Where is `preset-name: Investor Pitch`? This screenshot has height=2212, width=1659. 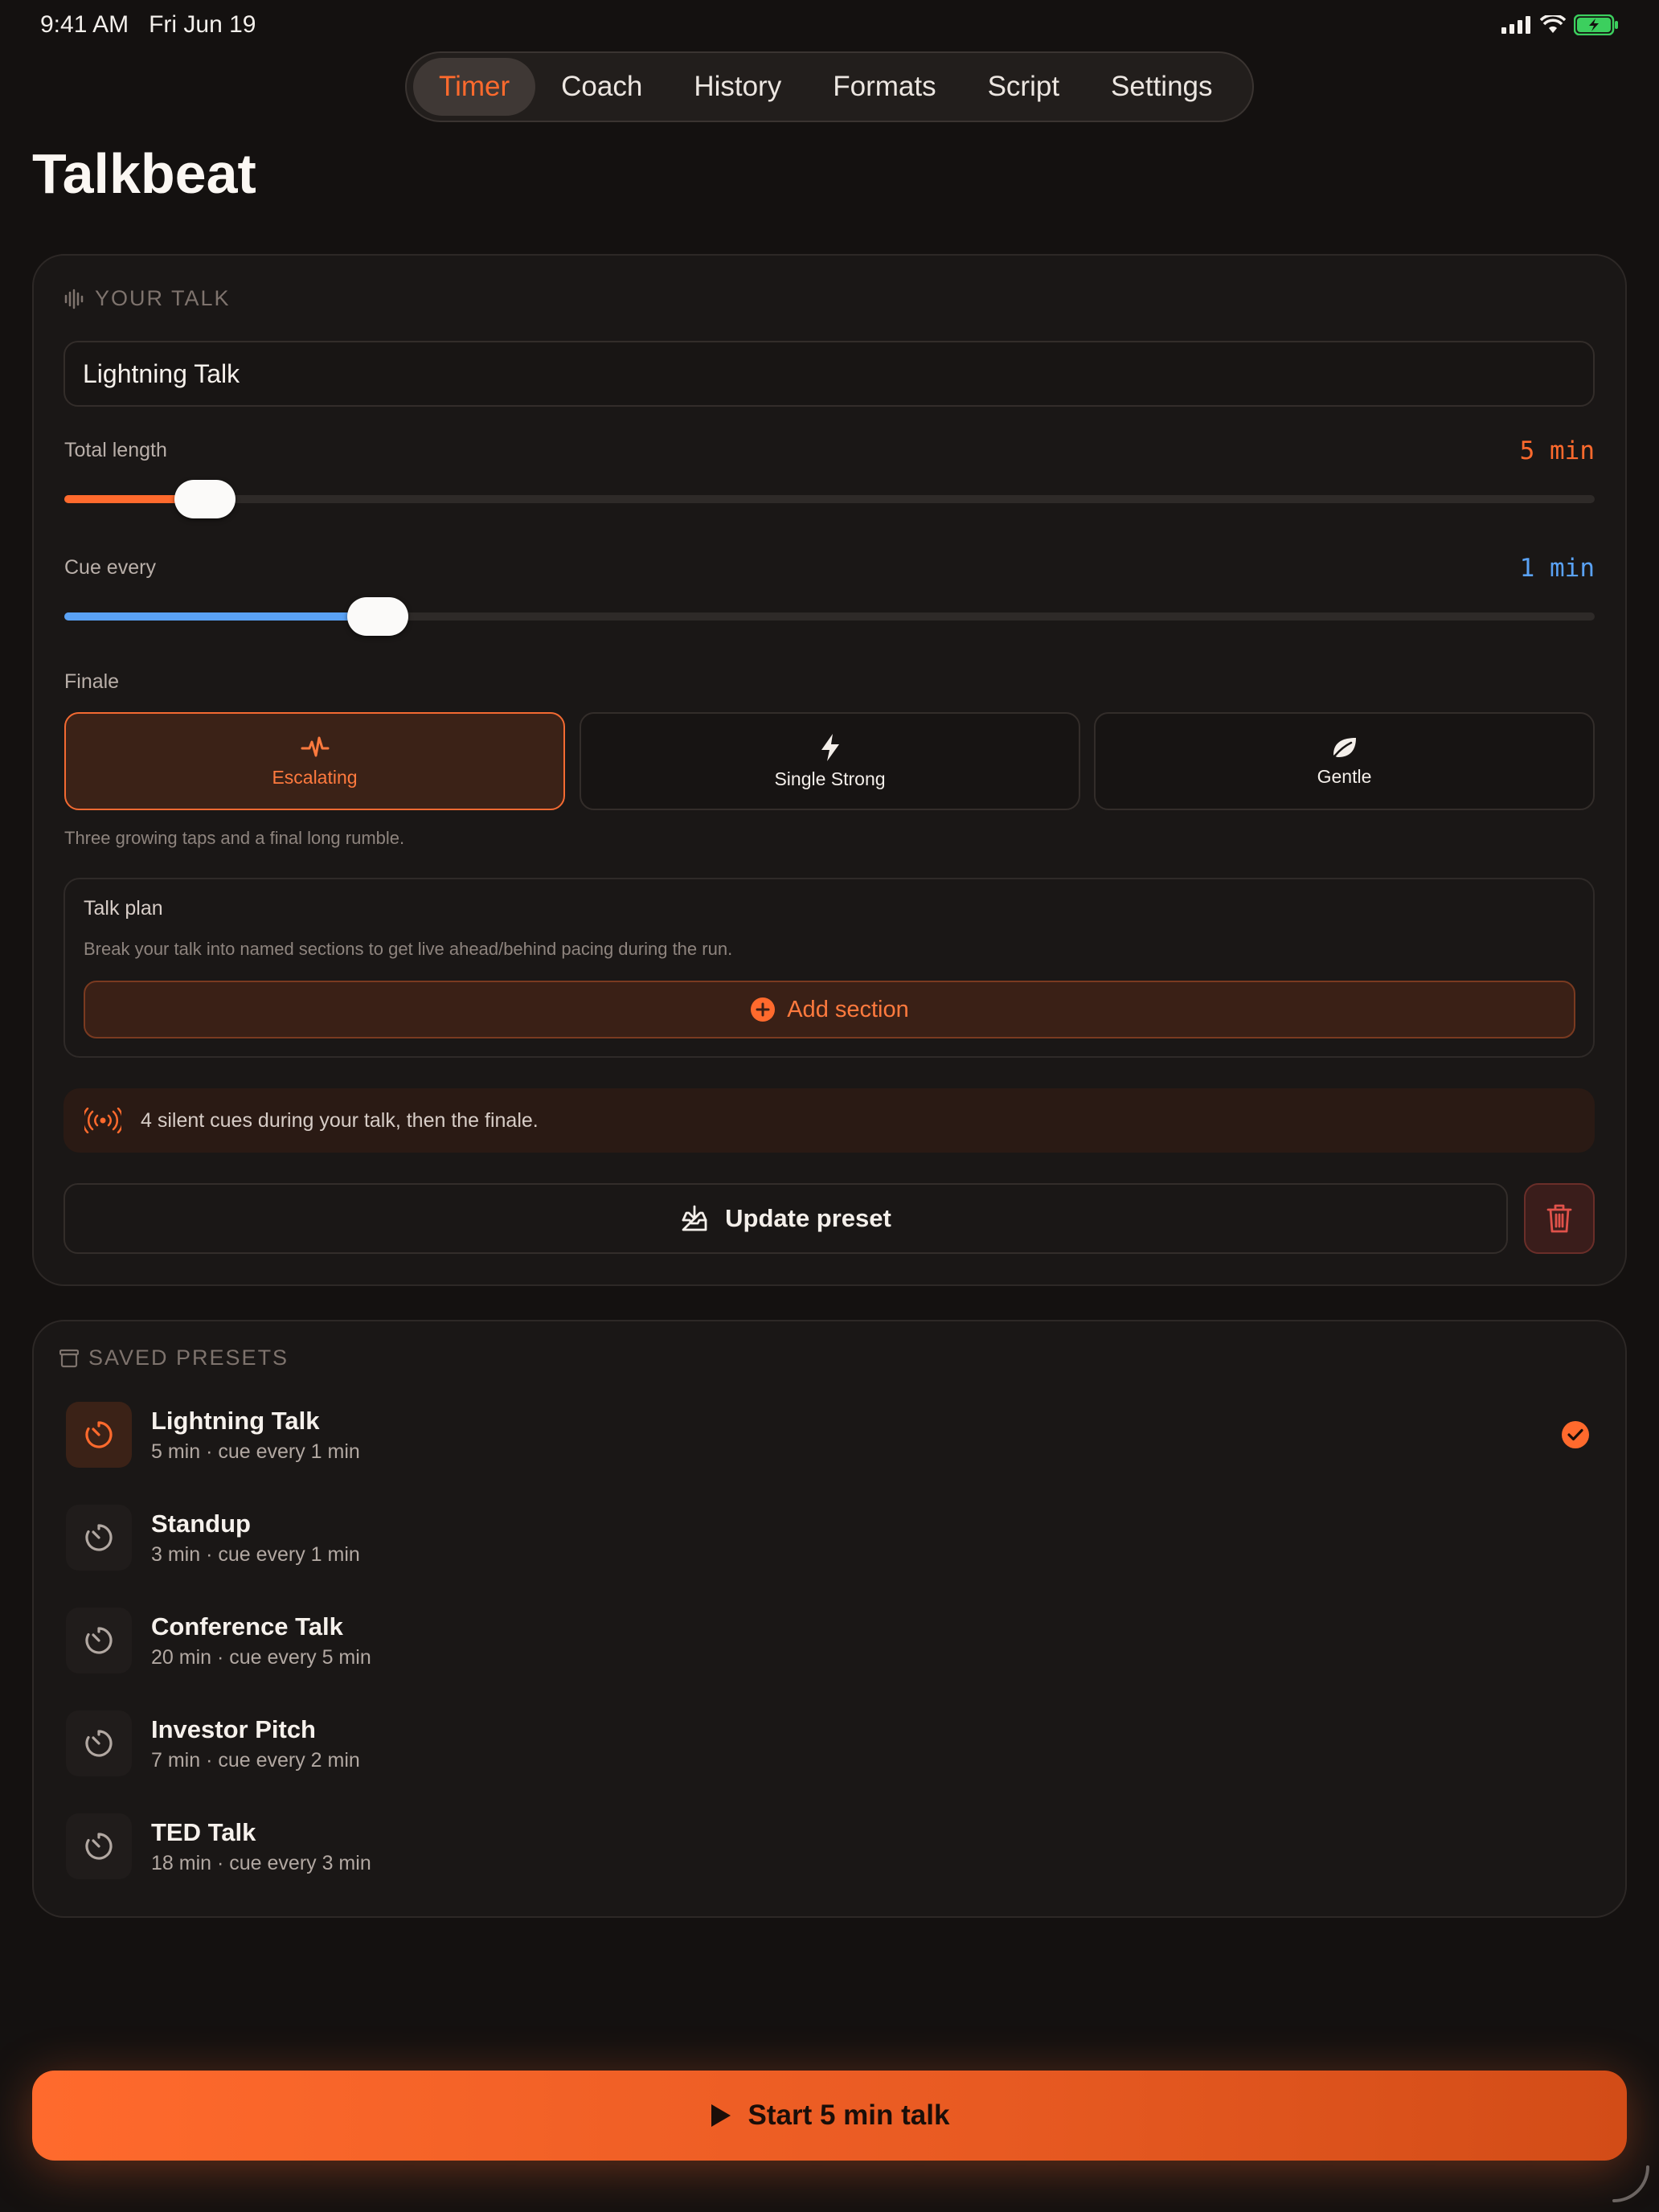 preset-name: Investor Pitch is located at coordinates (233, 1728).